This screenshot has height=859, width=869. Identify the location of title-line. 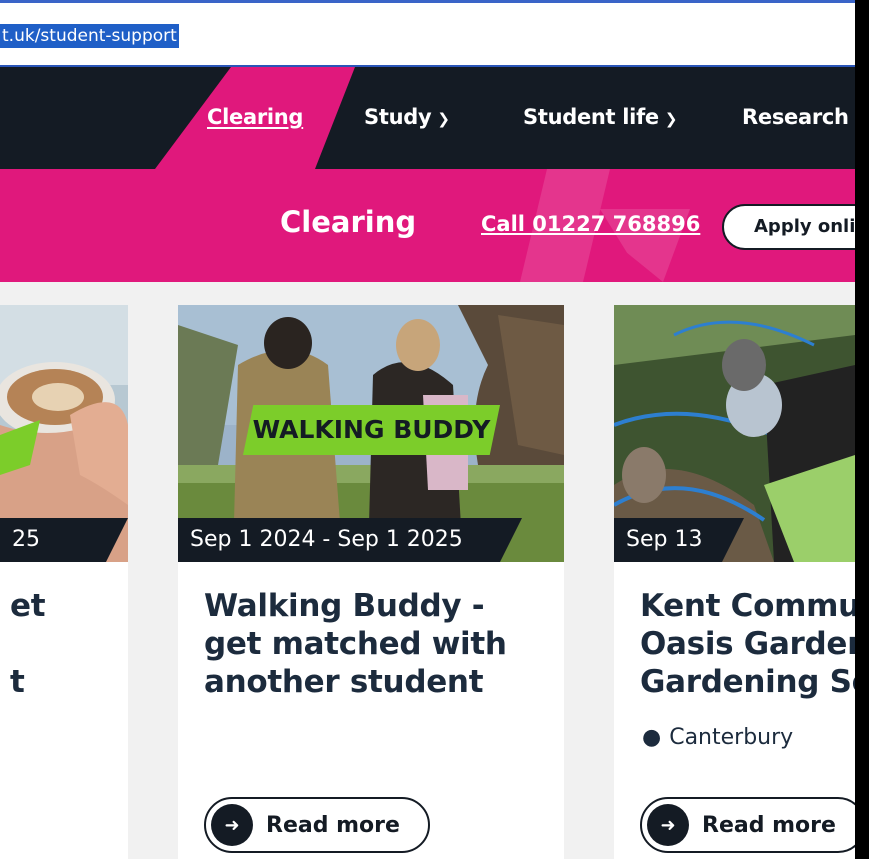
(27, 644).